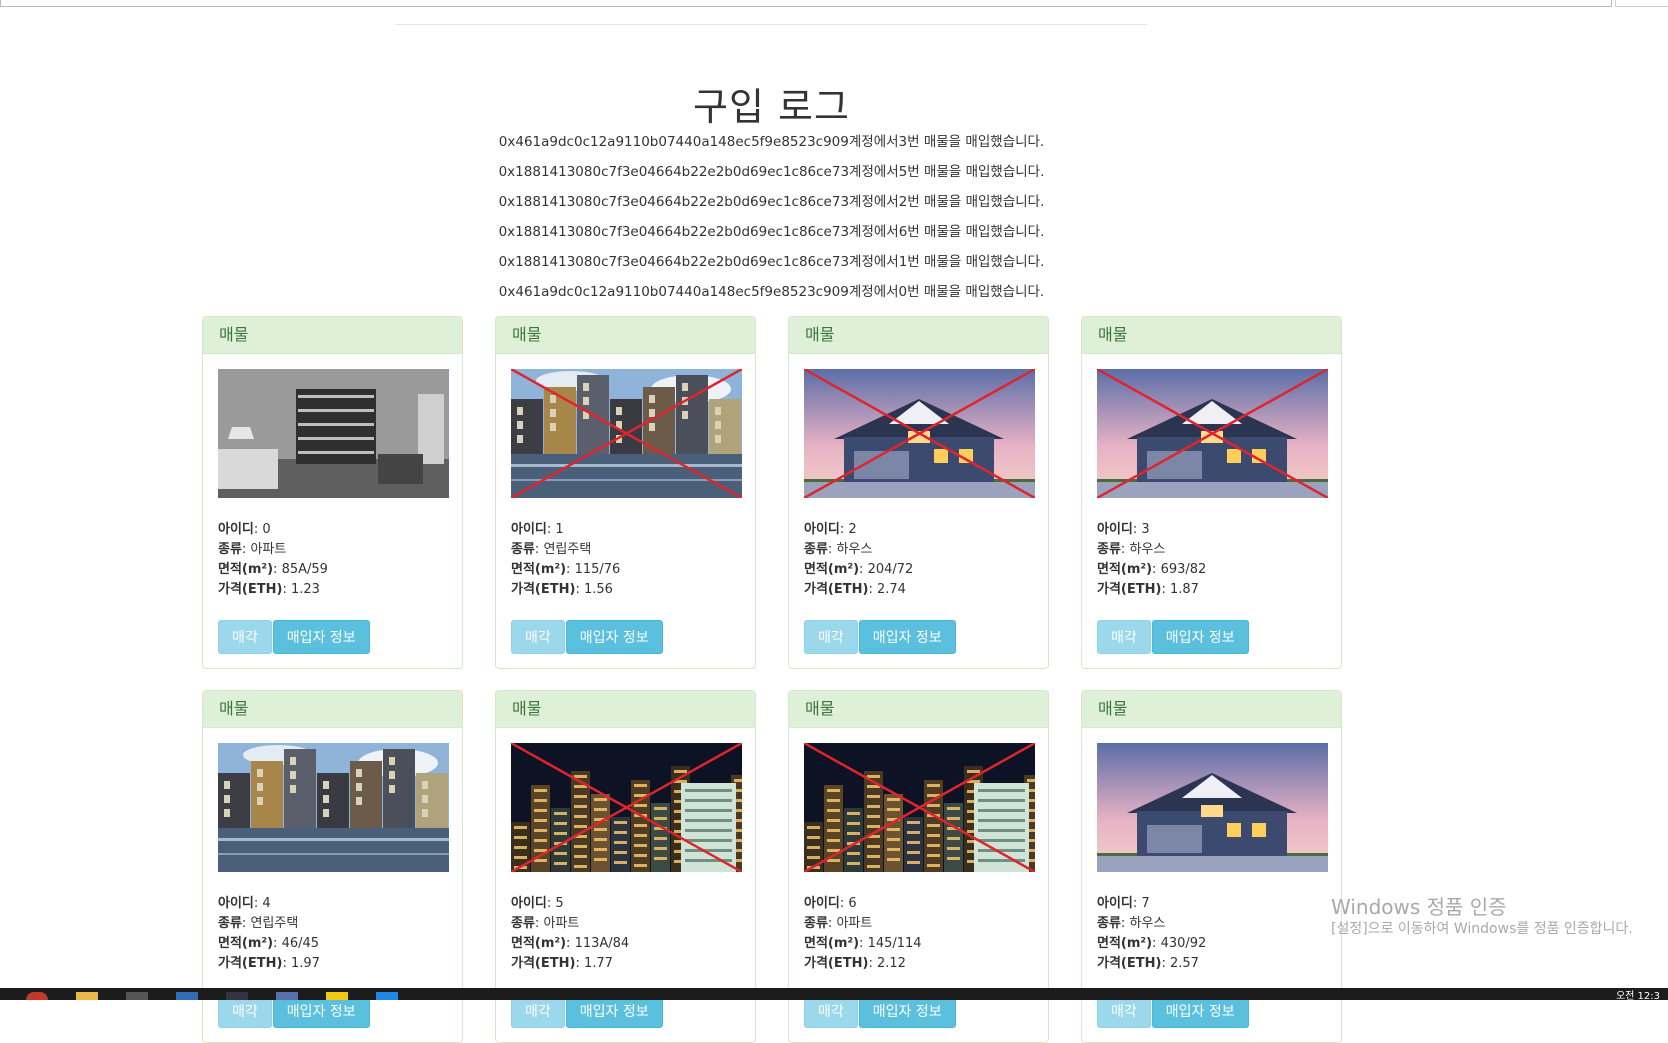 The width and height of the screenshot is (1668, 1043). Describe the element at coordinates (300, 943) in the screenshot. I see `property-area-value: 46/45` at that location.